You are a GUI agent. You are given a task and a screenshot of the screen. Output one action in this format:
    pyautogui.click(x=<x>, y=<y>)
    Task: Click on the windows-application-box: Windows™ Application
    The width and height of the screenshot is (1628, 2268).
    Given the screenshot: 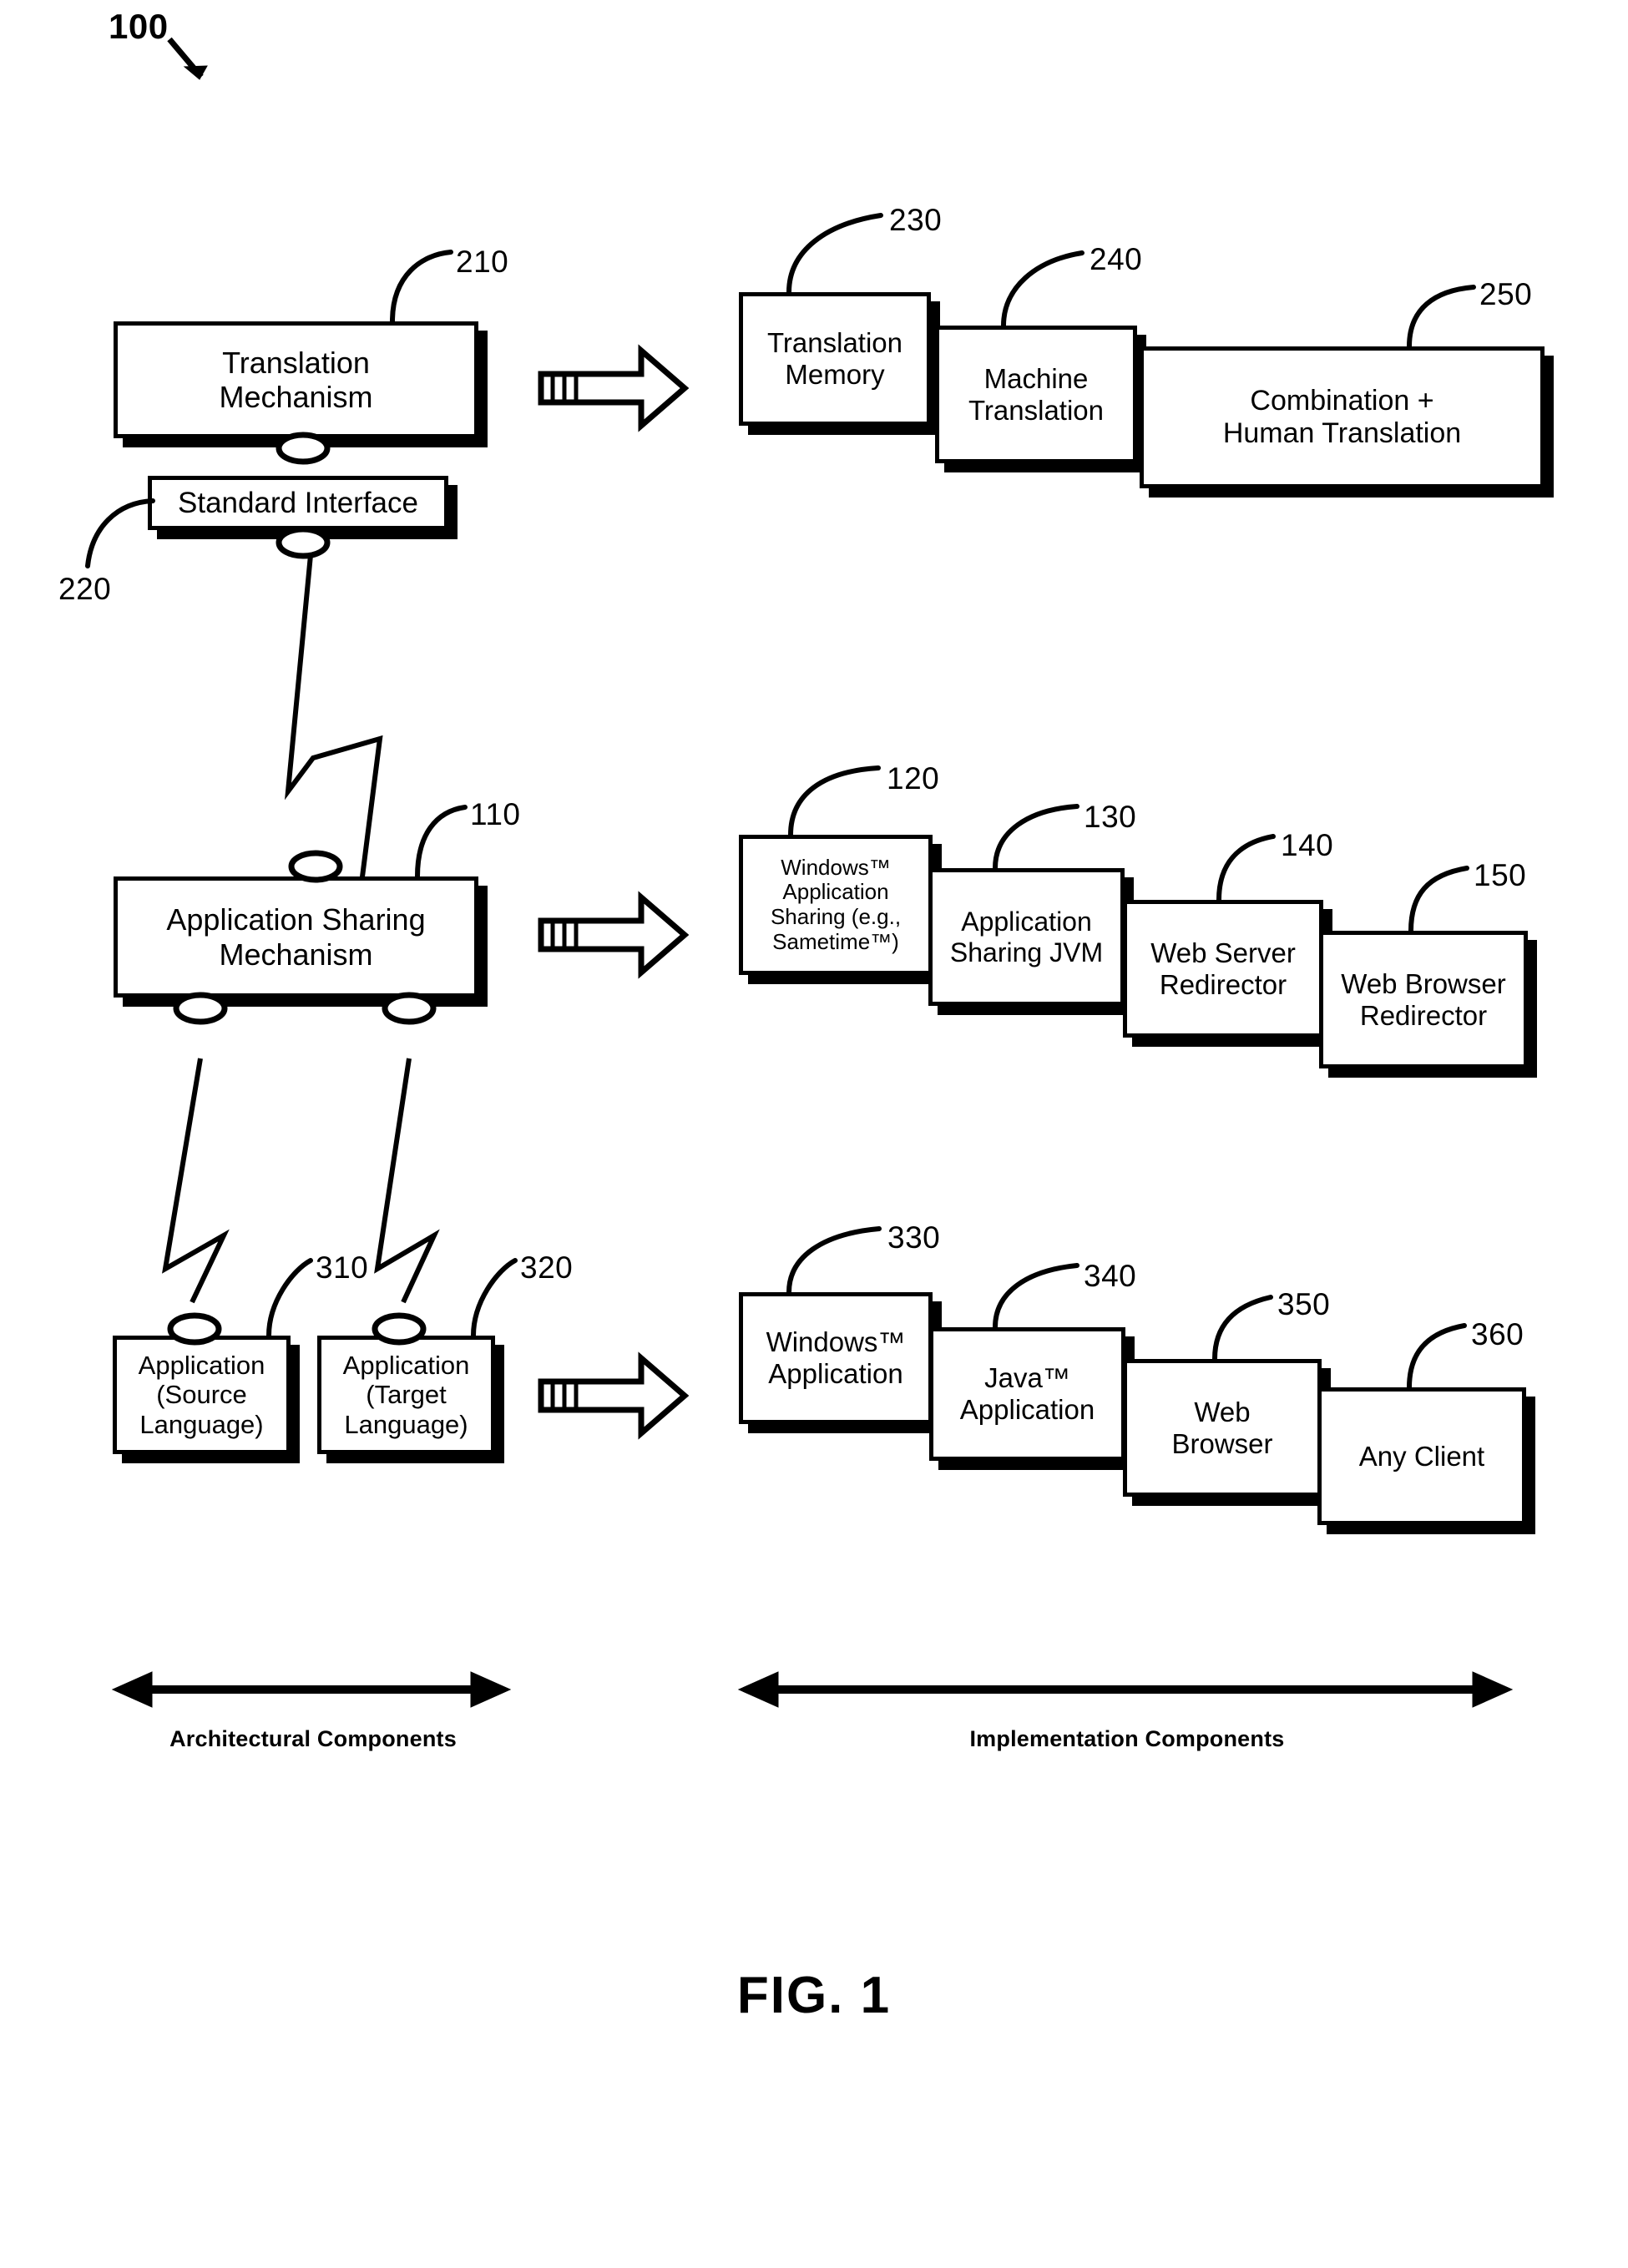 What is the action you would take?
    pyautogui.click(x=836, y=1358)
    